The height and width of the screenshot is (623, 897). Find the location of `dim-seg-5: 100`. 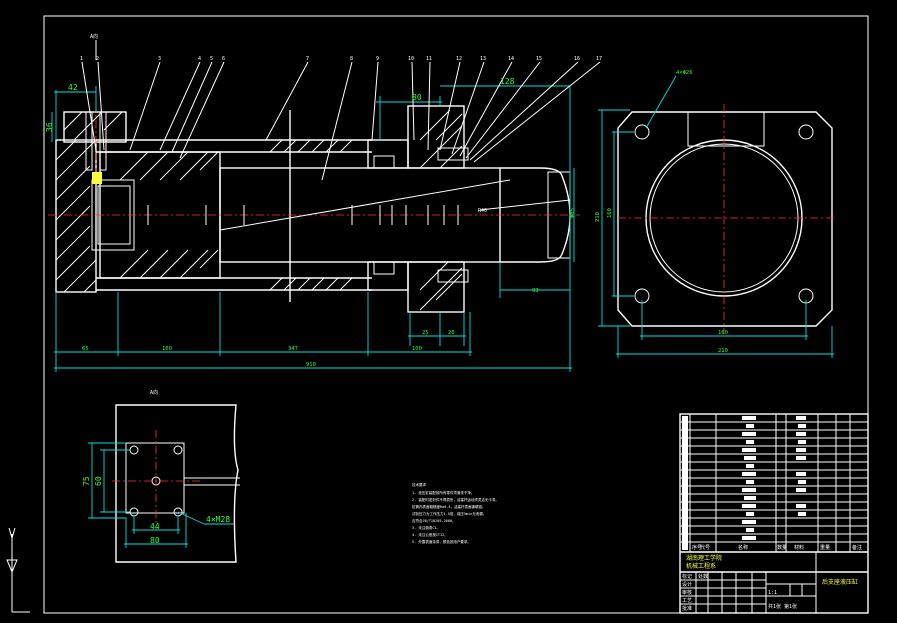

dim-seg-5: 100 is located at coordinates (417, 349).